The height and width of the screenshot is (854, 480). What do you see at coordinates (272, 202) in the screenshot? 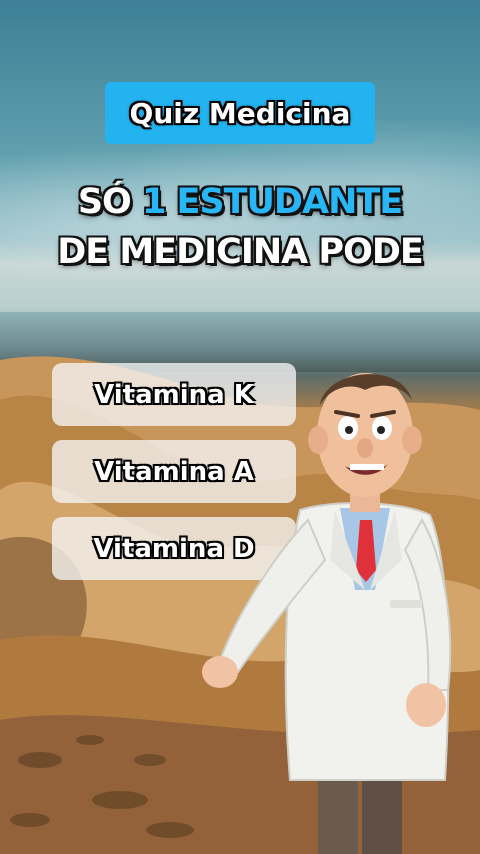
I see `headline-highlight: 1 ESTUDANTE` at bounding box center [272, 202].